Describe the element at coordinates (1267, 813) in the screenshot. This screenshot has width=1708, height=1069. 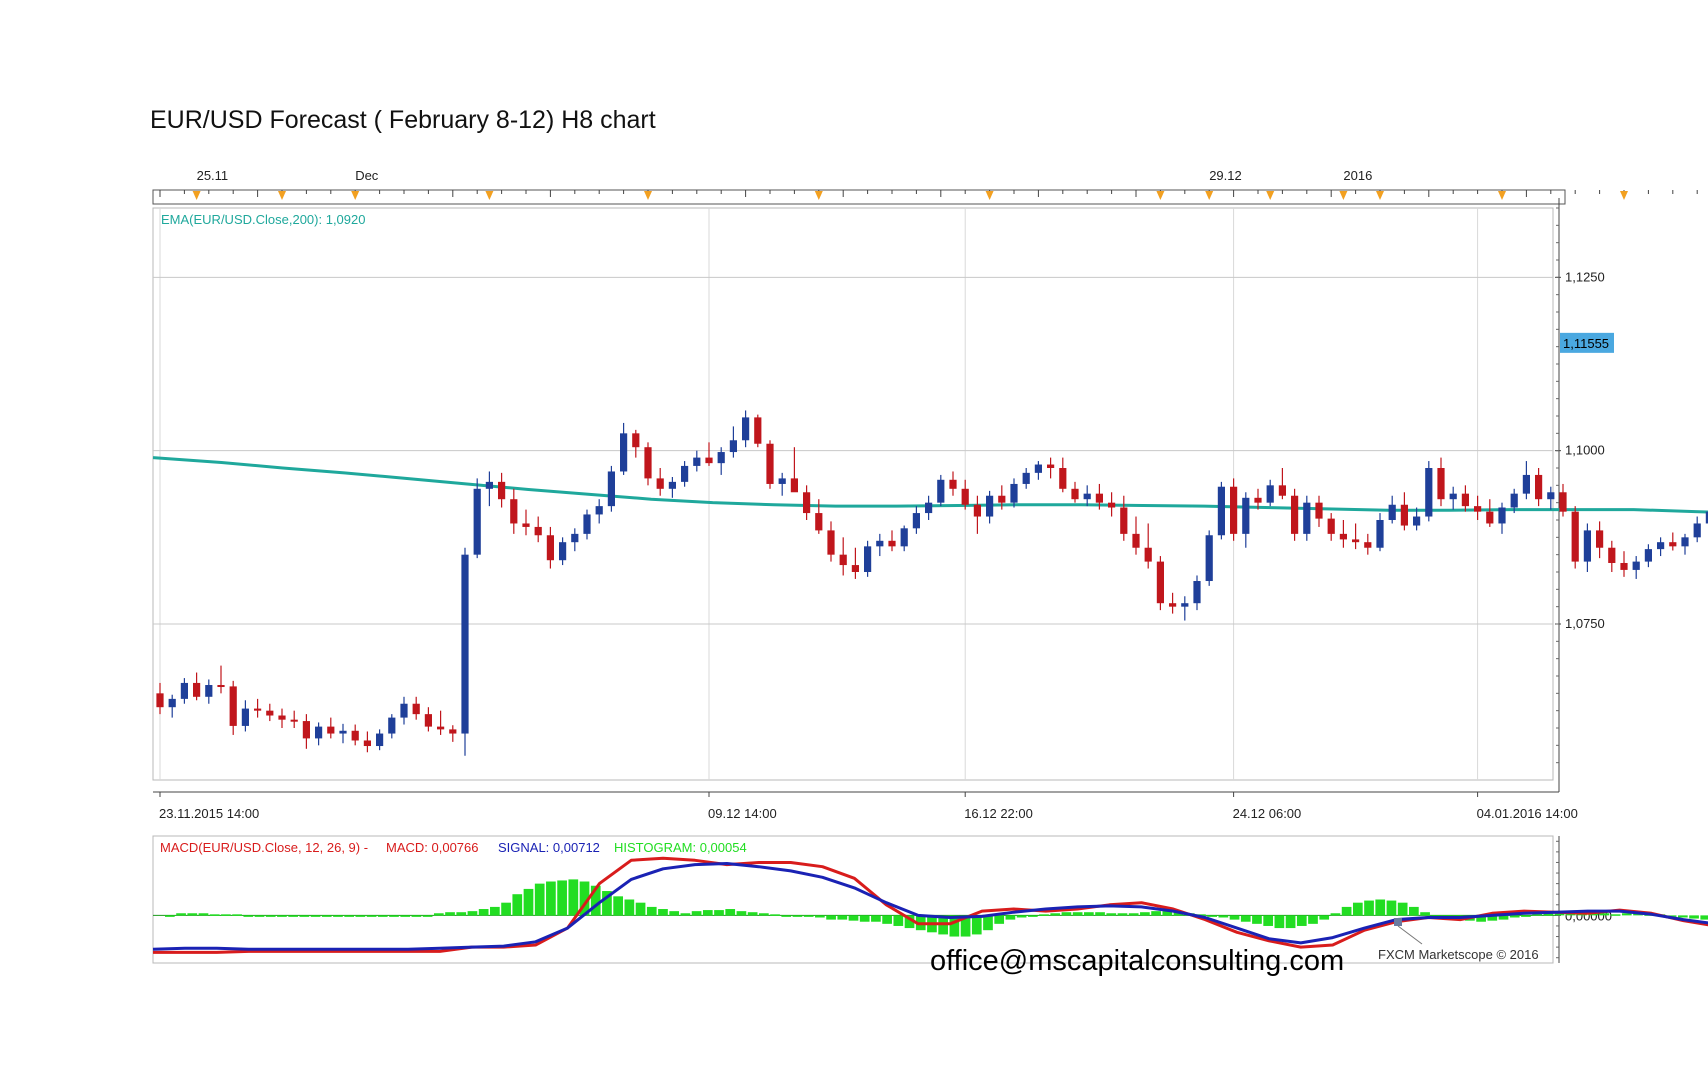
I see `x-axis-label: 24.12 06:00` at that location.